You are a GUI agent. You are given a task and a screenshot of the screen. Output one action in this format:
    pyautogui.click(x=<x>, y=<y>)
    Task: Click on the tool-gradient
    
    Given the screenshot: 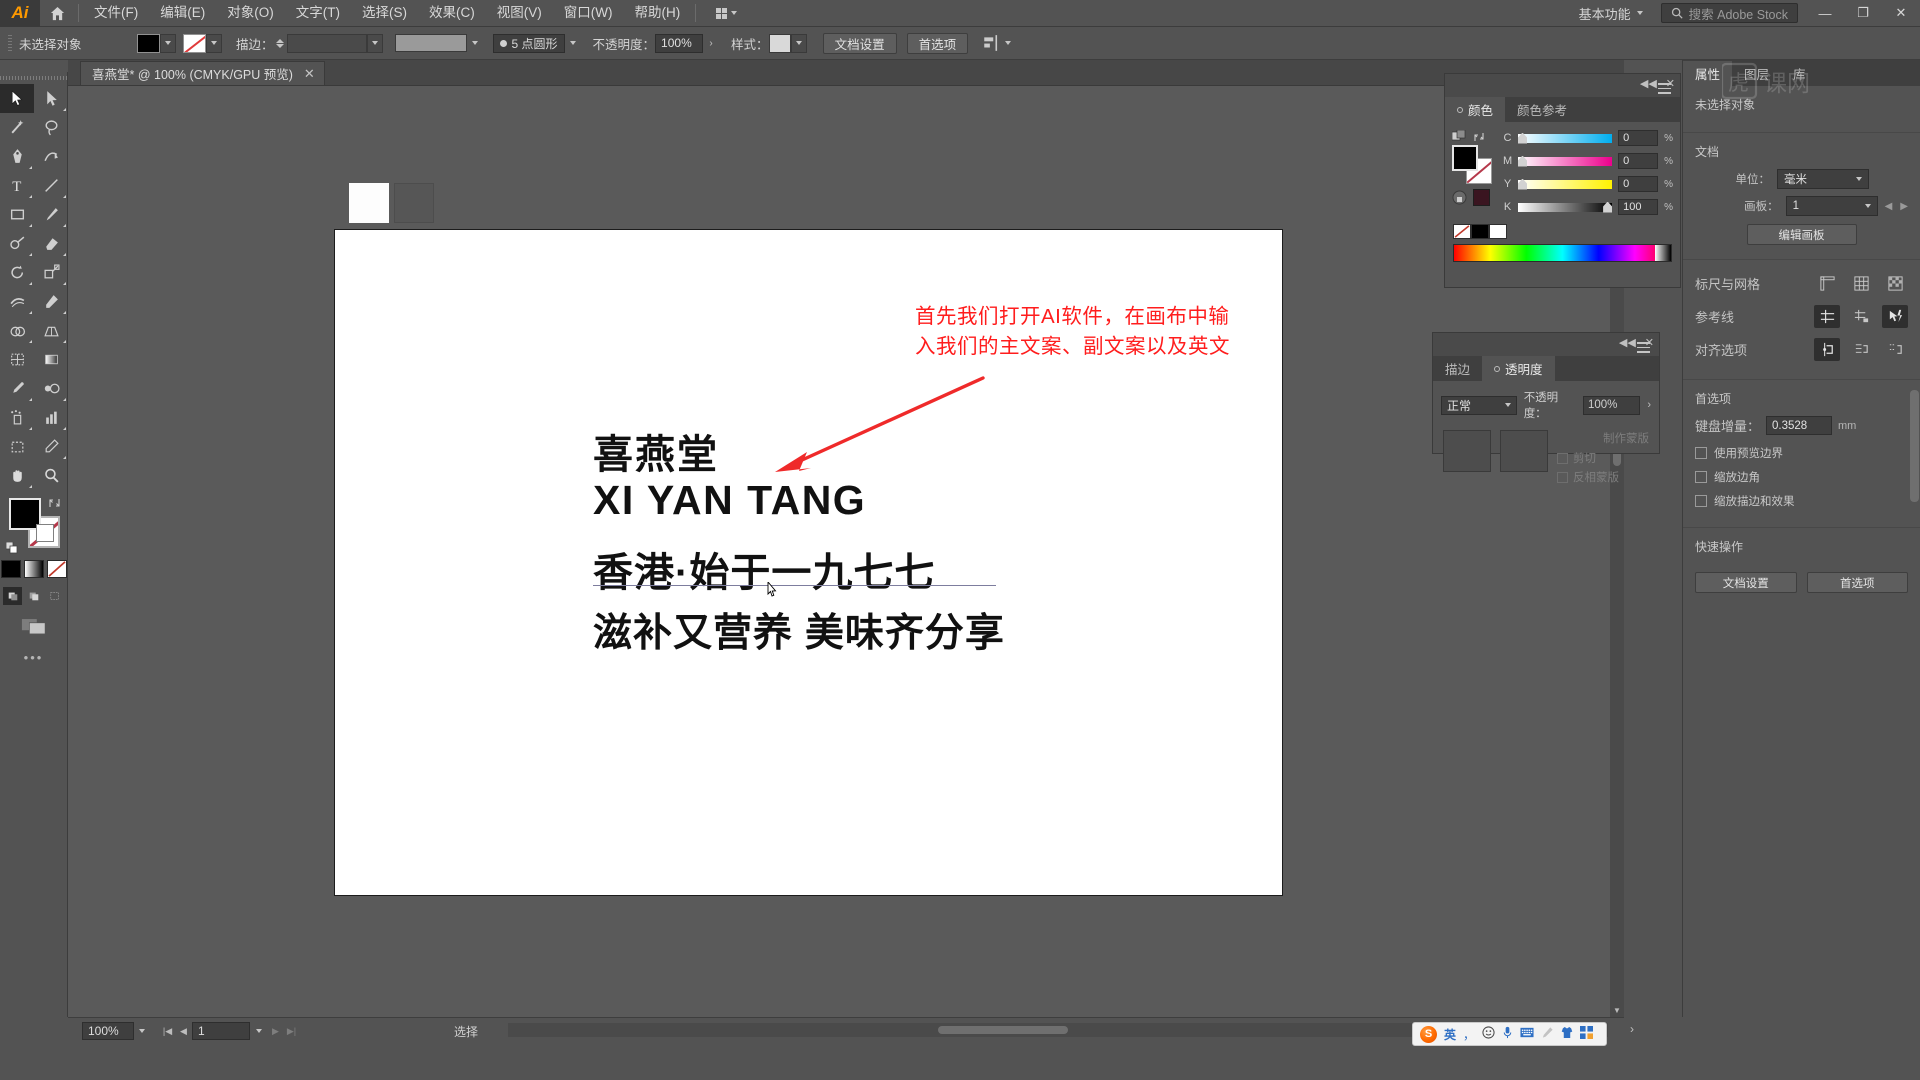 What is the action you would take?
    pyautogui.click(x=51, y=359)
    